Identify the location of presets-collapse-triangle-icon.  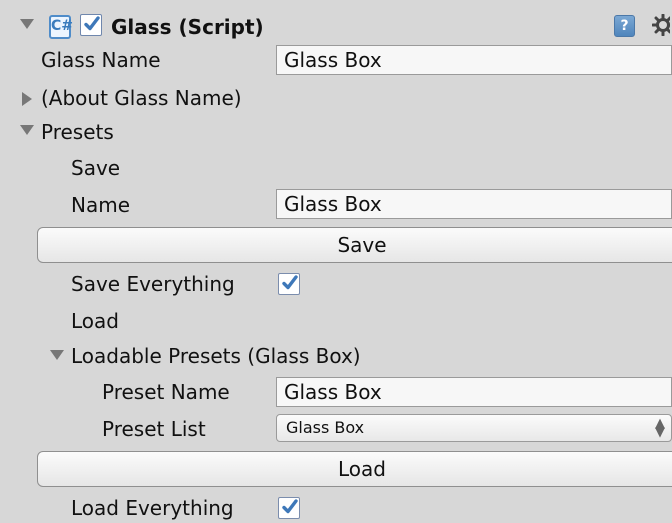
(27, 130).